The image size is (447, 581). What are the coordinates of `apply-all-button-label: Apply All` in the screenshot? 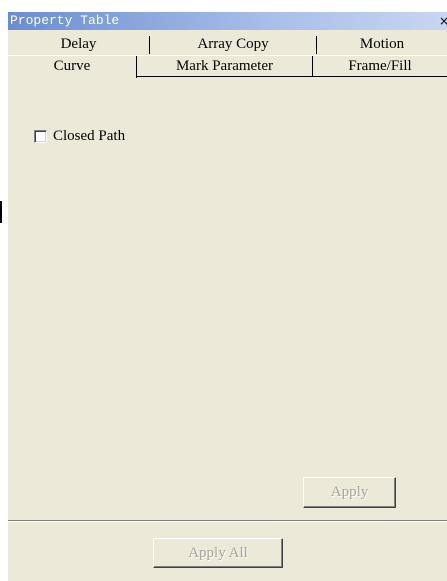 It's located at (218, 553).